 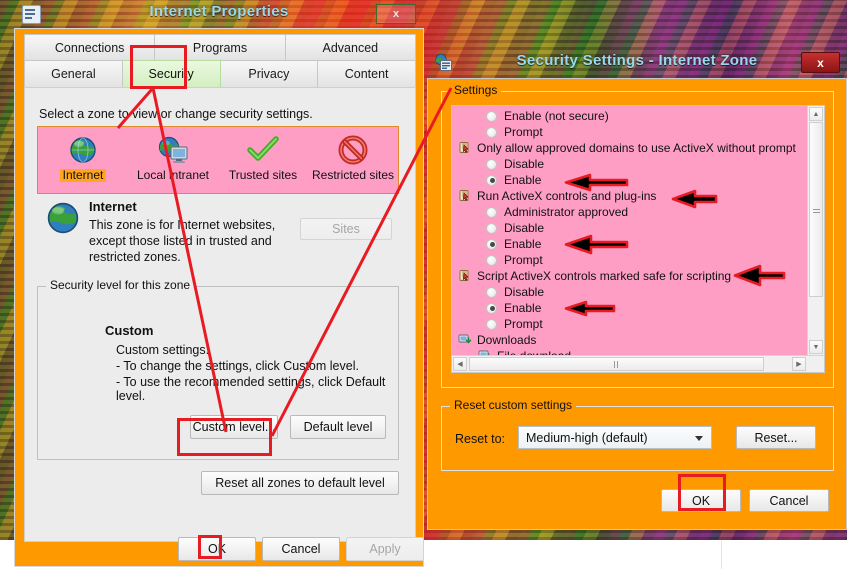 I want to click on zone-detail-line-3: restricted zones., so click(x=135, y=257).